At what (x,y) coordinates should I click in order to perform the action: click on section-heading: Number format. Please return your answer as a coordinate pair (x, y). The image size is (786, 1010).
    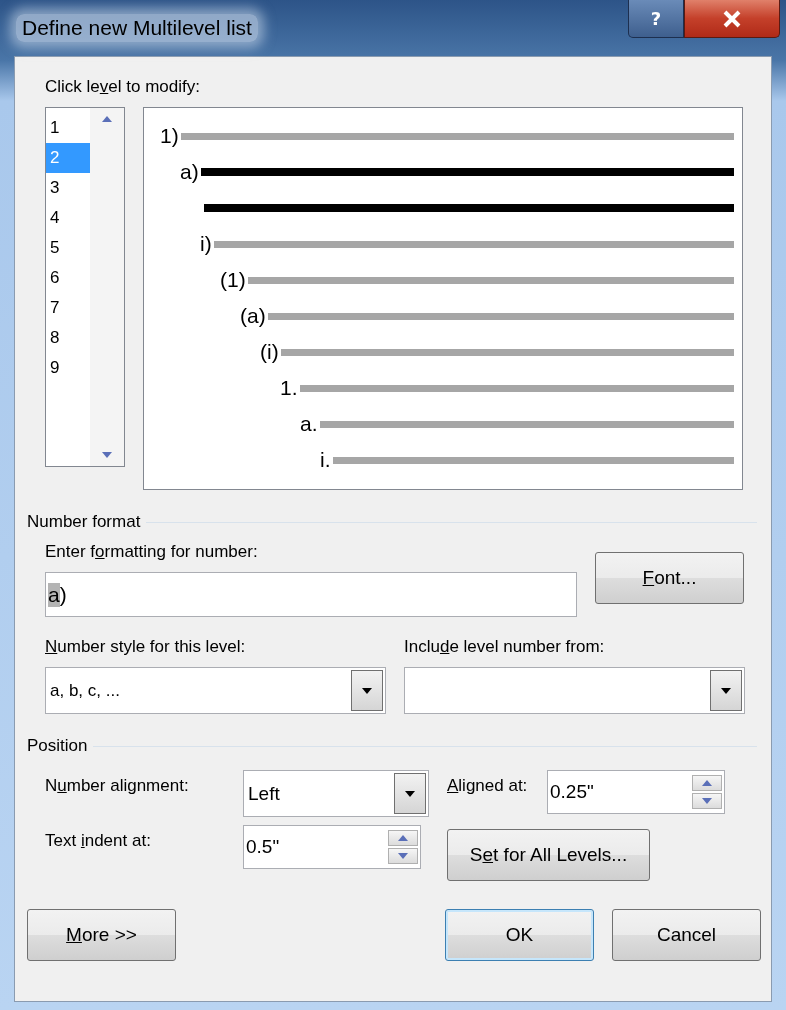
    Looking at the image, I should click on (84, 522).